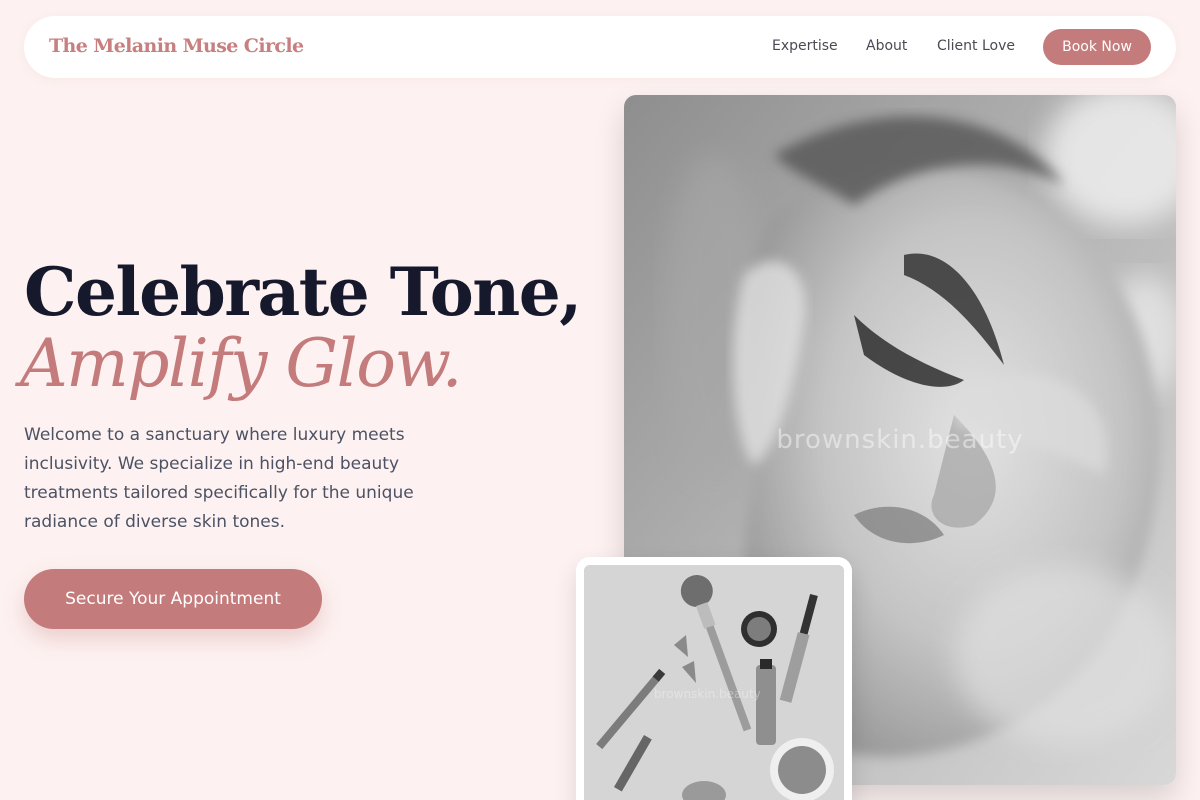 This screenshot has width=1200, height=800. Describe the element at coordinates (176, 46) in the screenshot. I see `brand-logo: The Melanin Muse Circle` at that location.